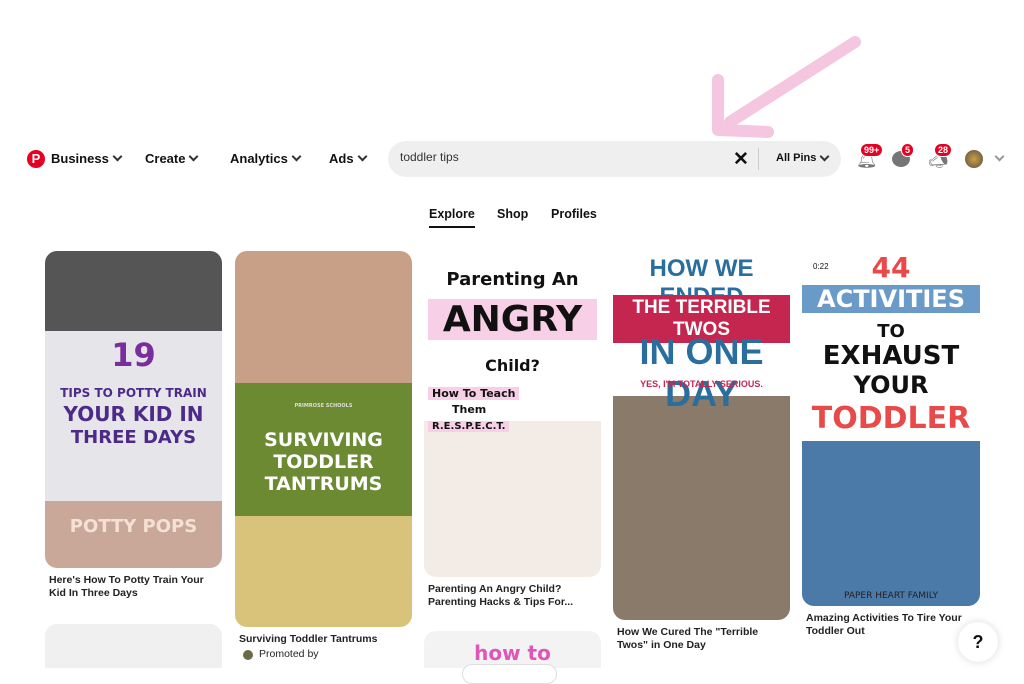 The image size is (1024, 684). I want to click on pin-caption: Surviving Toddler Tantrums, so click(308, 639).